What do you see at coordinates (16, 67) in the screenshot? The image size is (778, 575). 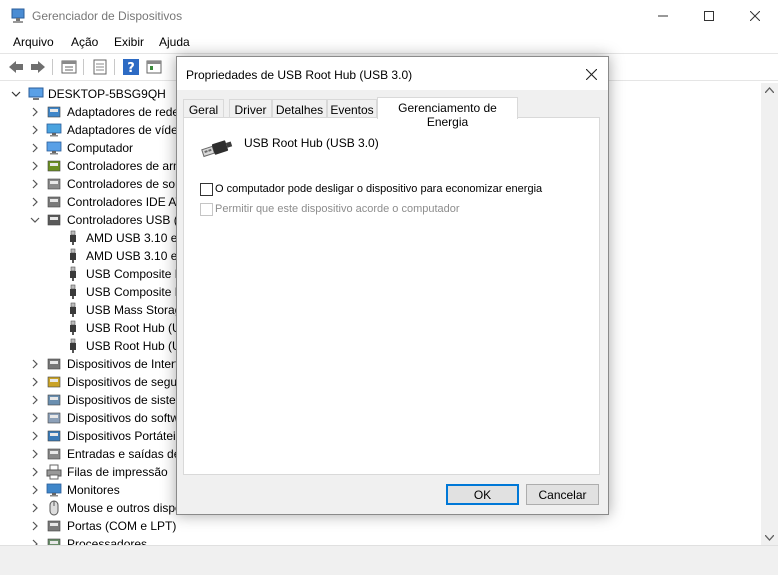 I see `back-arrow-icon` at bounding box center [16, 67].